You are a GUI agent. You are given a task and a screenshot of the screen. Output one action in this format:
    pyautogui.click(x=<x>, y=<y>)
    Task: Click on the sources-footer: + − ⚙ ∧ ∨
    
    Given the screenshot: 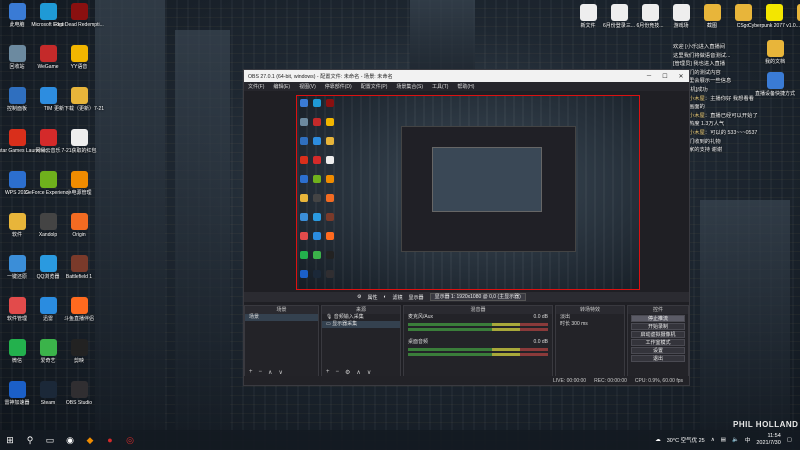 What is the action you would take?
    pyautogui.click(x=361, y=372)
    